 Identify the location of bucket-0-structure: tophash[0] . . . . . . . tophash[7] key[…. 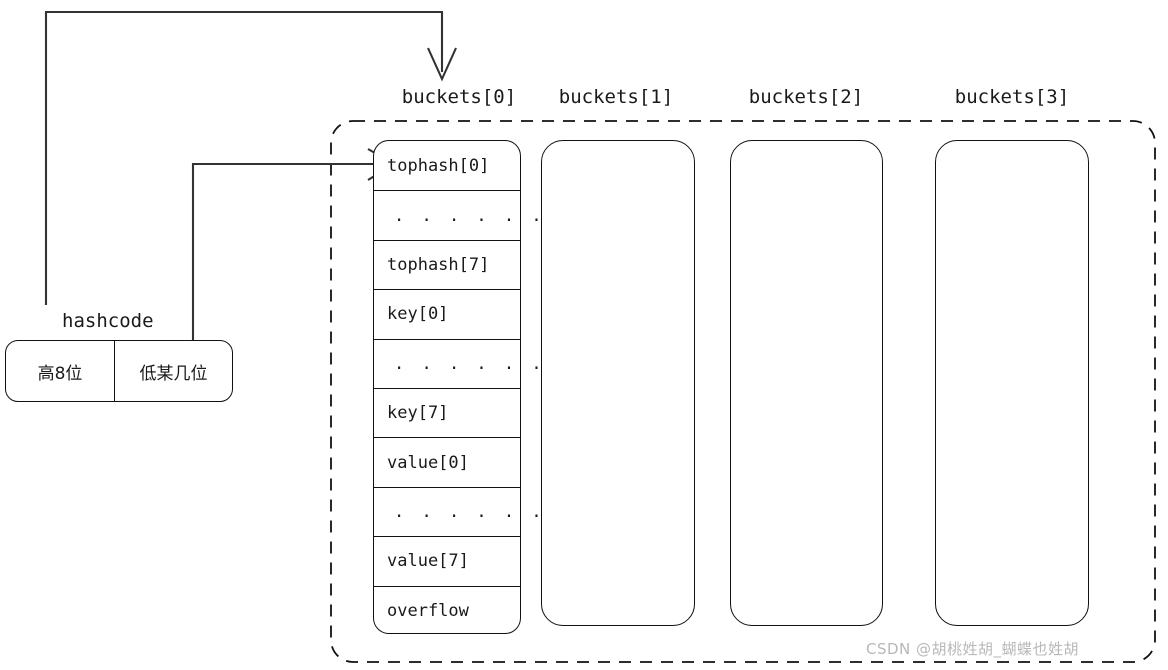
(471, 387).